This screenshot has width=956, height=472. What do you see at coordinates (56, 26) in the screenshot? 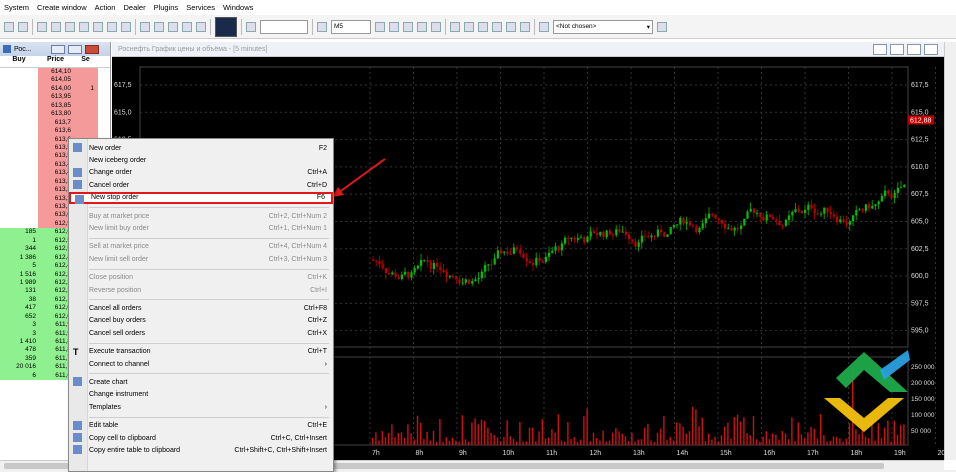
I see `orders-icon` at bounding box center [56, 26].